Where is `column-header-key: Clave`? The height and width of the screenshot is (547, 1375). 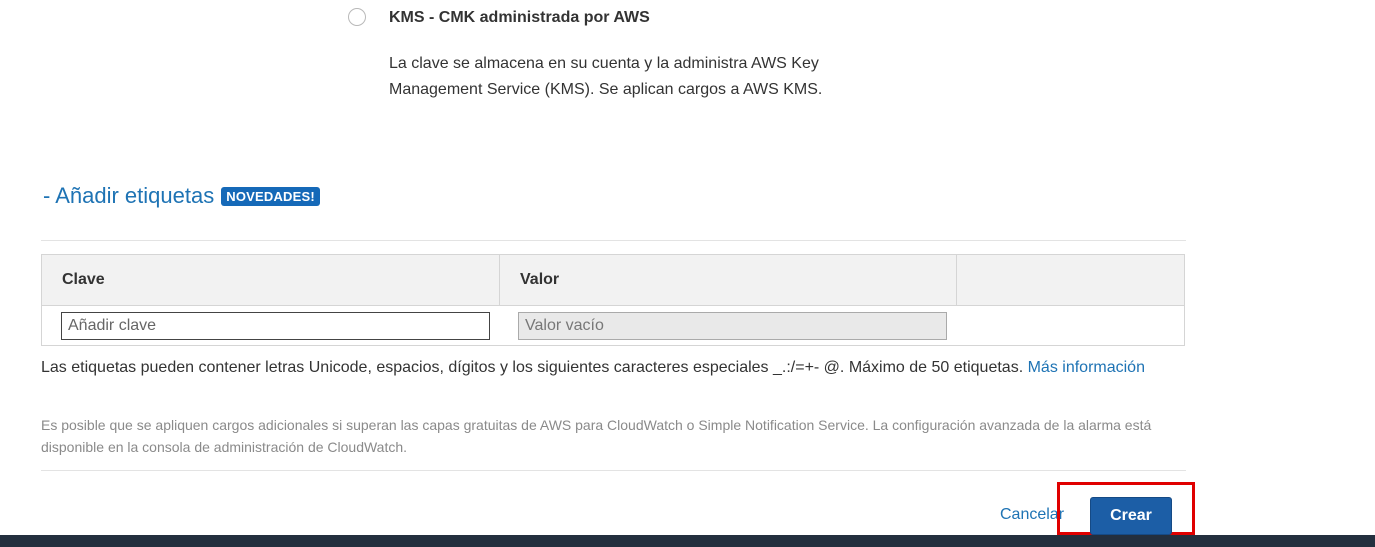
column-header-key: Clave is located at coordinates (271, 280).